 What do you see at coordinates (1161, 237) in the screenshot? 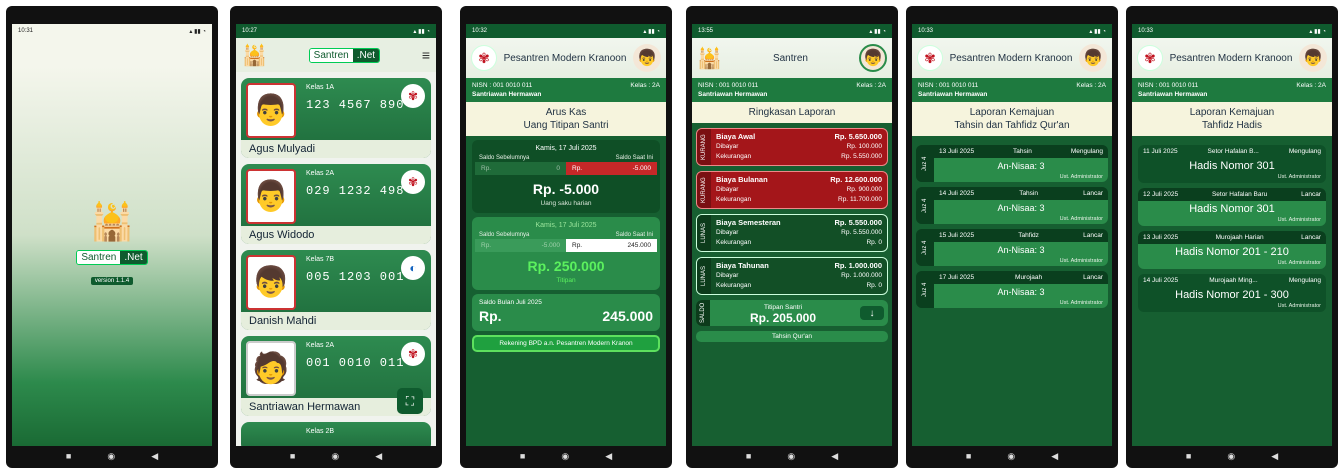
I see `hadis-date: 13 Juli 2025` at bounding box center [1161, 237].